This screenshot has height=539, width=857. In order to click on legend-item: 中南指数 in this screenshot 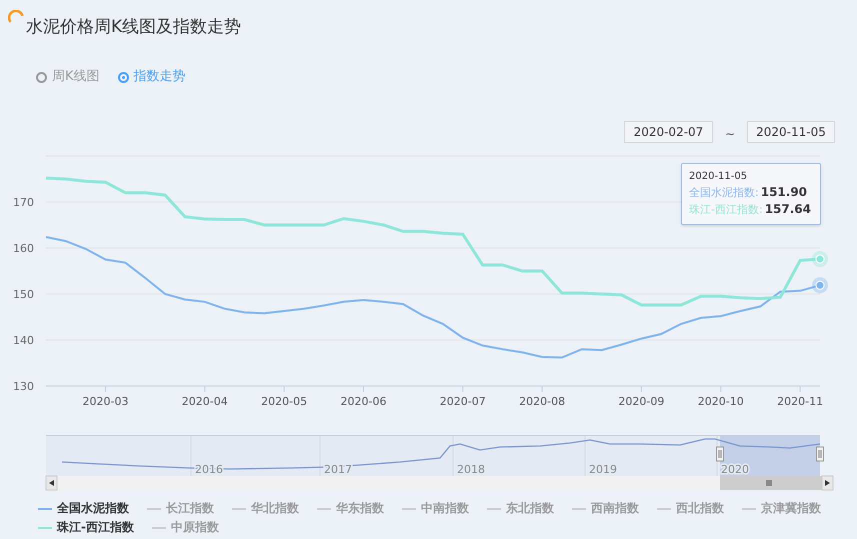, I will do `click(435, 508)`.